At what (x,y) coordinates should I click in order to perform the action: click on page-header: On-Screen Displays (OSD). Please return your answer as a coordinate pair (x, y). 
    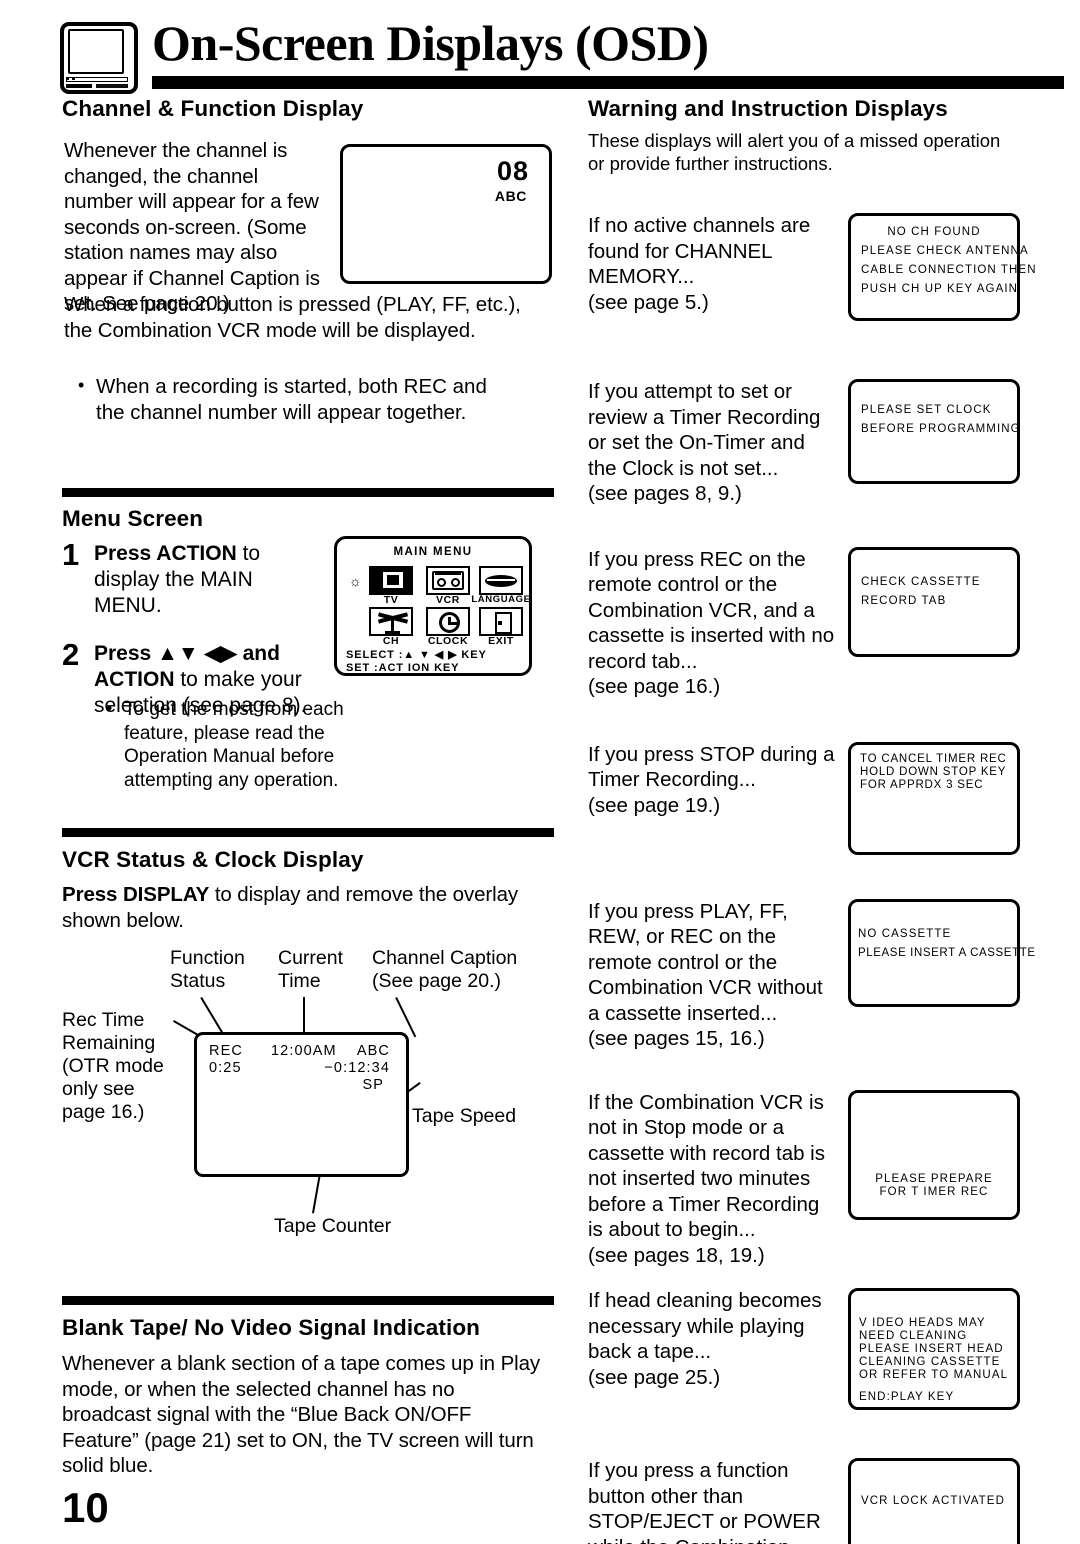
    Looking at the image, I should click on (540, 51).